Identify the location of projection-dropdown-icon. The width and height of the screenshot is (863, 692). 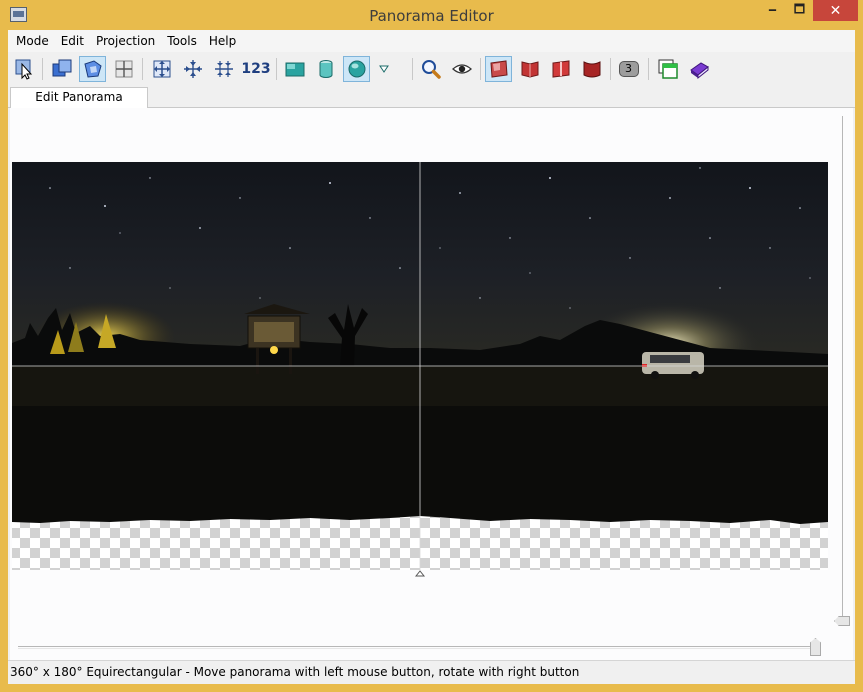
(384, 69).